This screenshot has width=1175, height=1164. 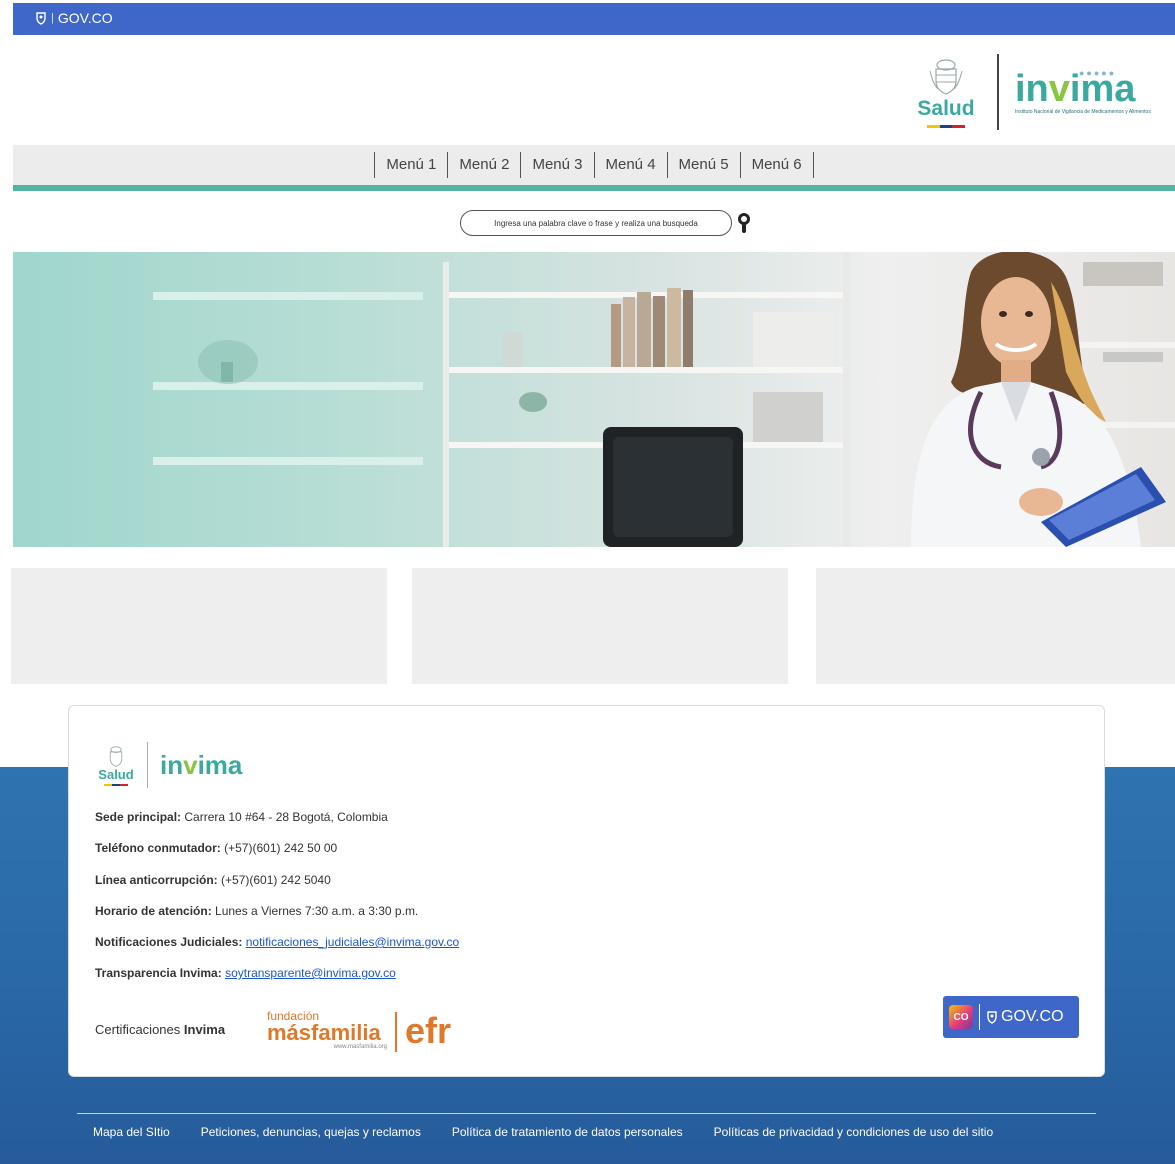 I want to click on govco-badge-text: GOV.CO, so click(x=1025, y=1017).